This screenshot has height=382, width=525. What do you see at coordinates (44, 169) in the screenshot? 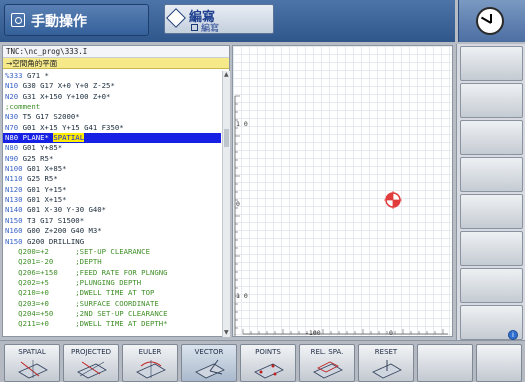
I see `line-text: G01 X+85*` at bounding box center [44, 169].